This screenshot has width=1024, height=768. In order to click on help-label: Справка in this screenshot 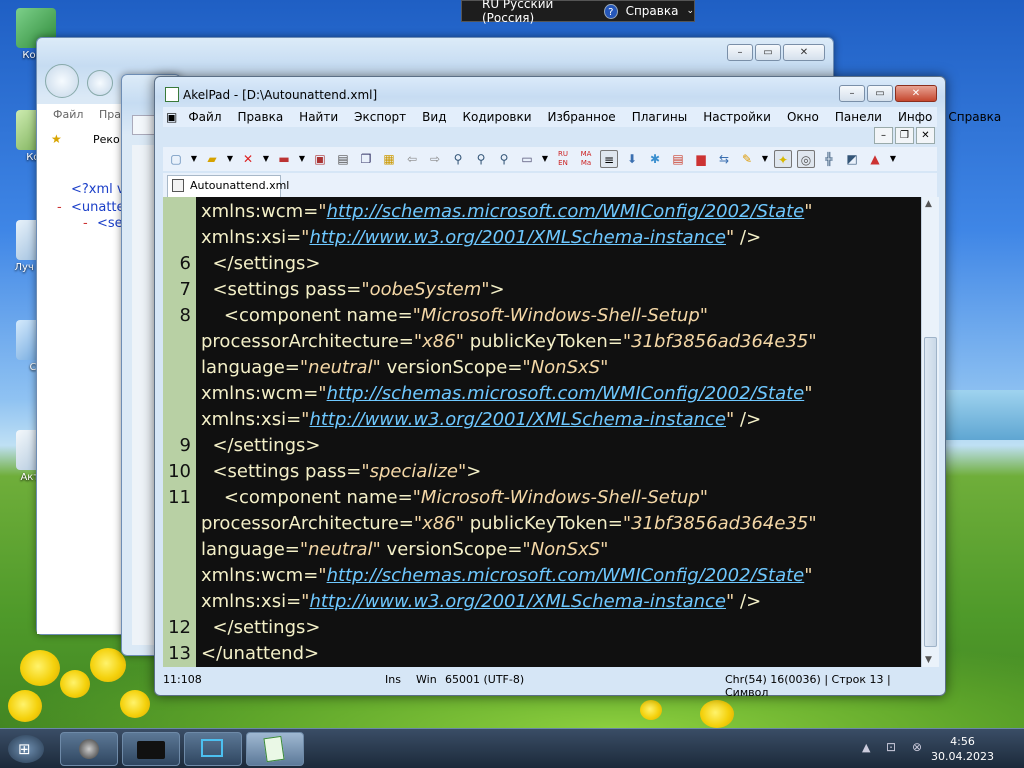, I will do `click(652, 11)`.